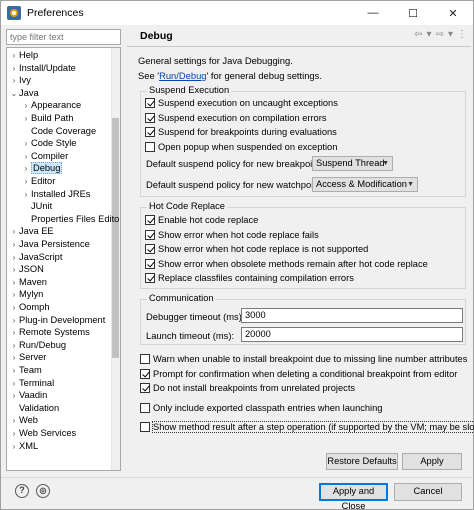  Describe the element at coordinates (63, 37) in the screenshot. I see `filter-input` at that location.